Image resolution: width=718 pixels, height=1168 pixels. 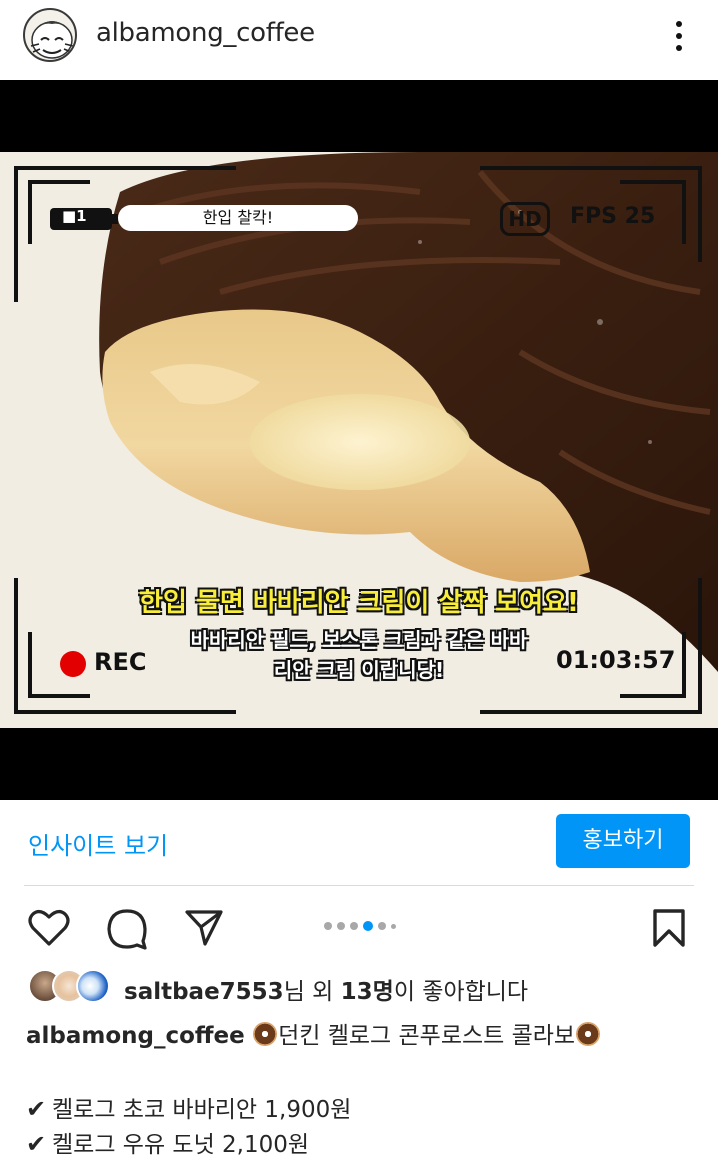 I want to click on send-icon, so click(x=204, y=930).